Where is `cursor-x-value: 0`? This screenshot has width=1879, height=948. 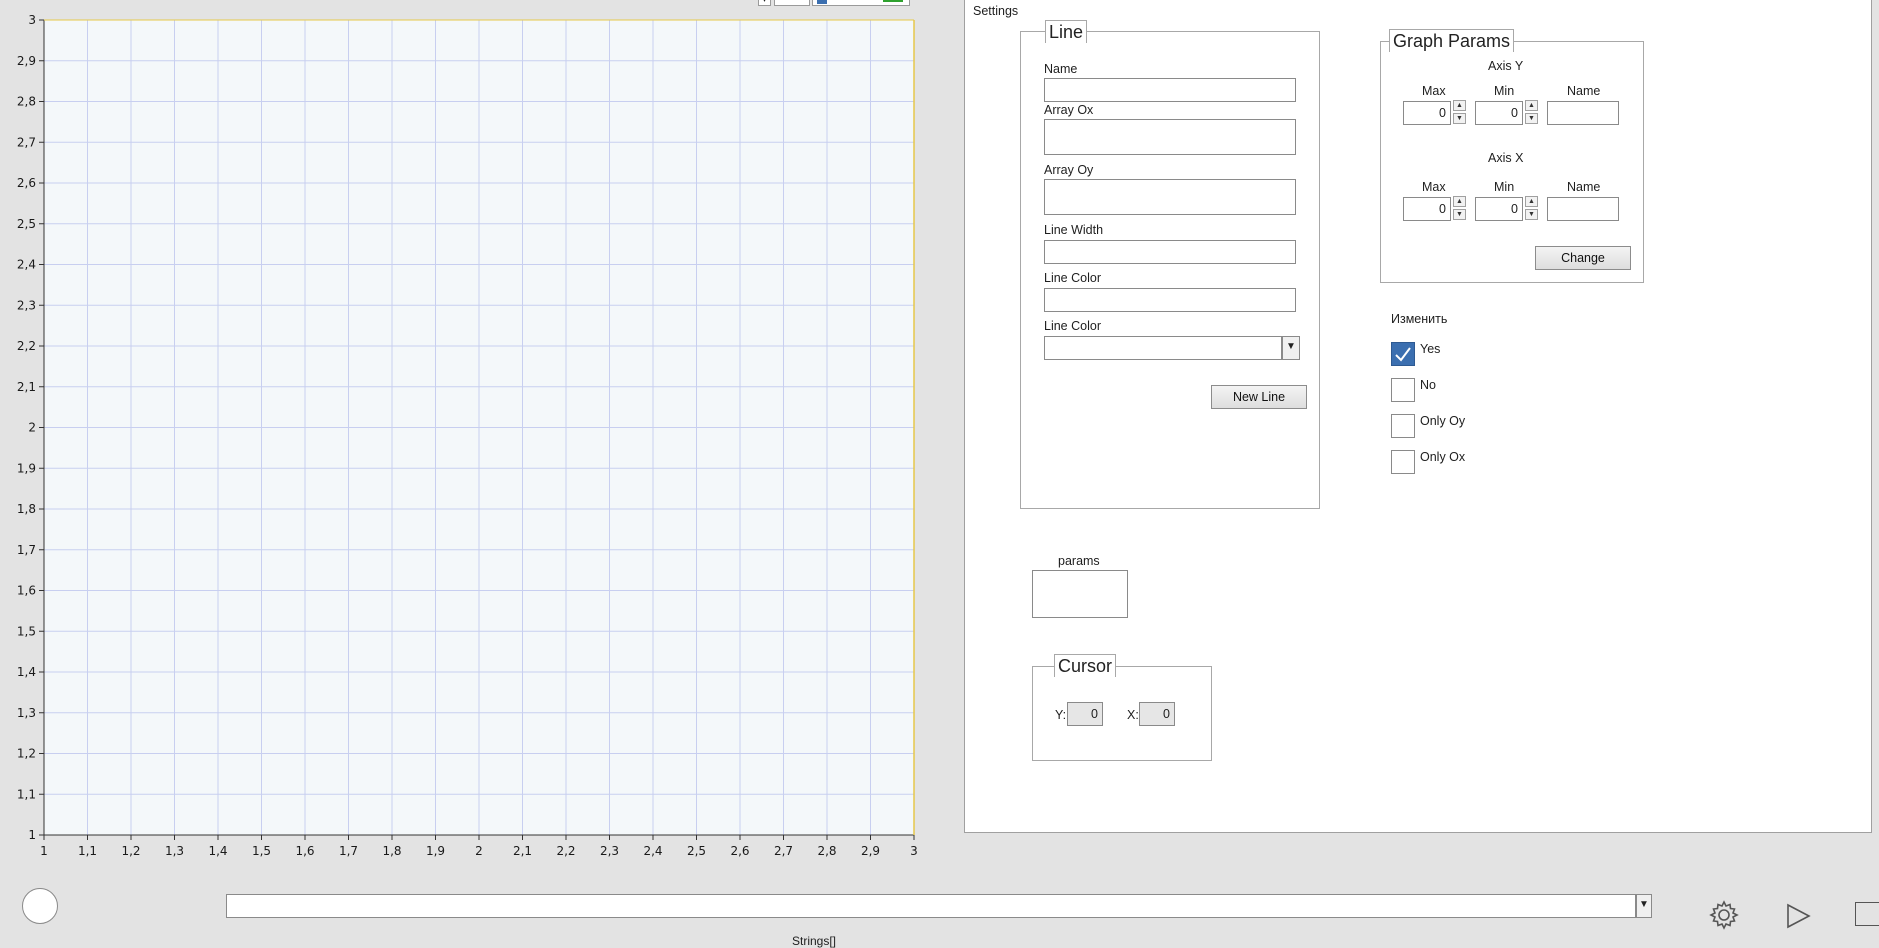
cursor-x-value: 0 is located at coordinates (1157, 714).